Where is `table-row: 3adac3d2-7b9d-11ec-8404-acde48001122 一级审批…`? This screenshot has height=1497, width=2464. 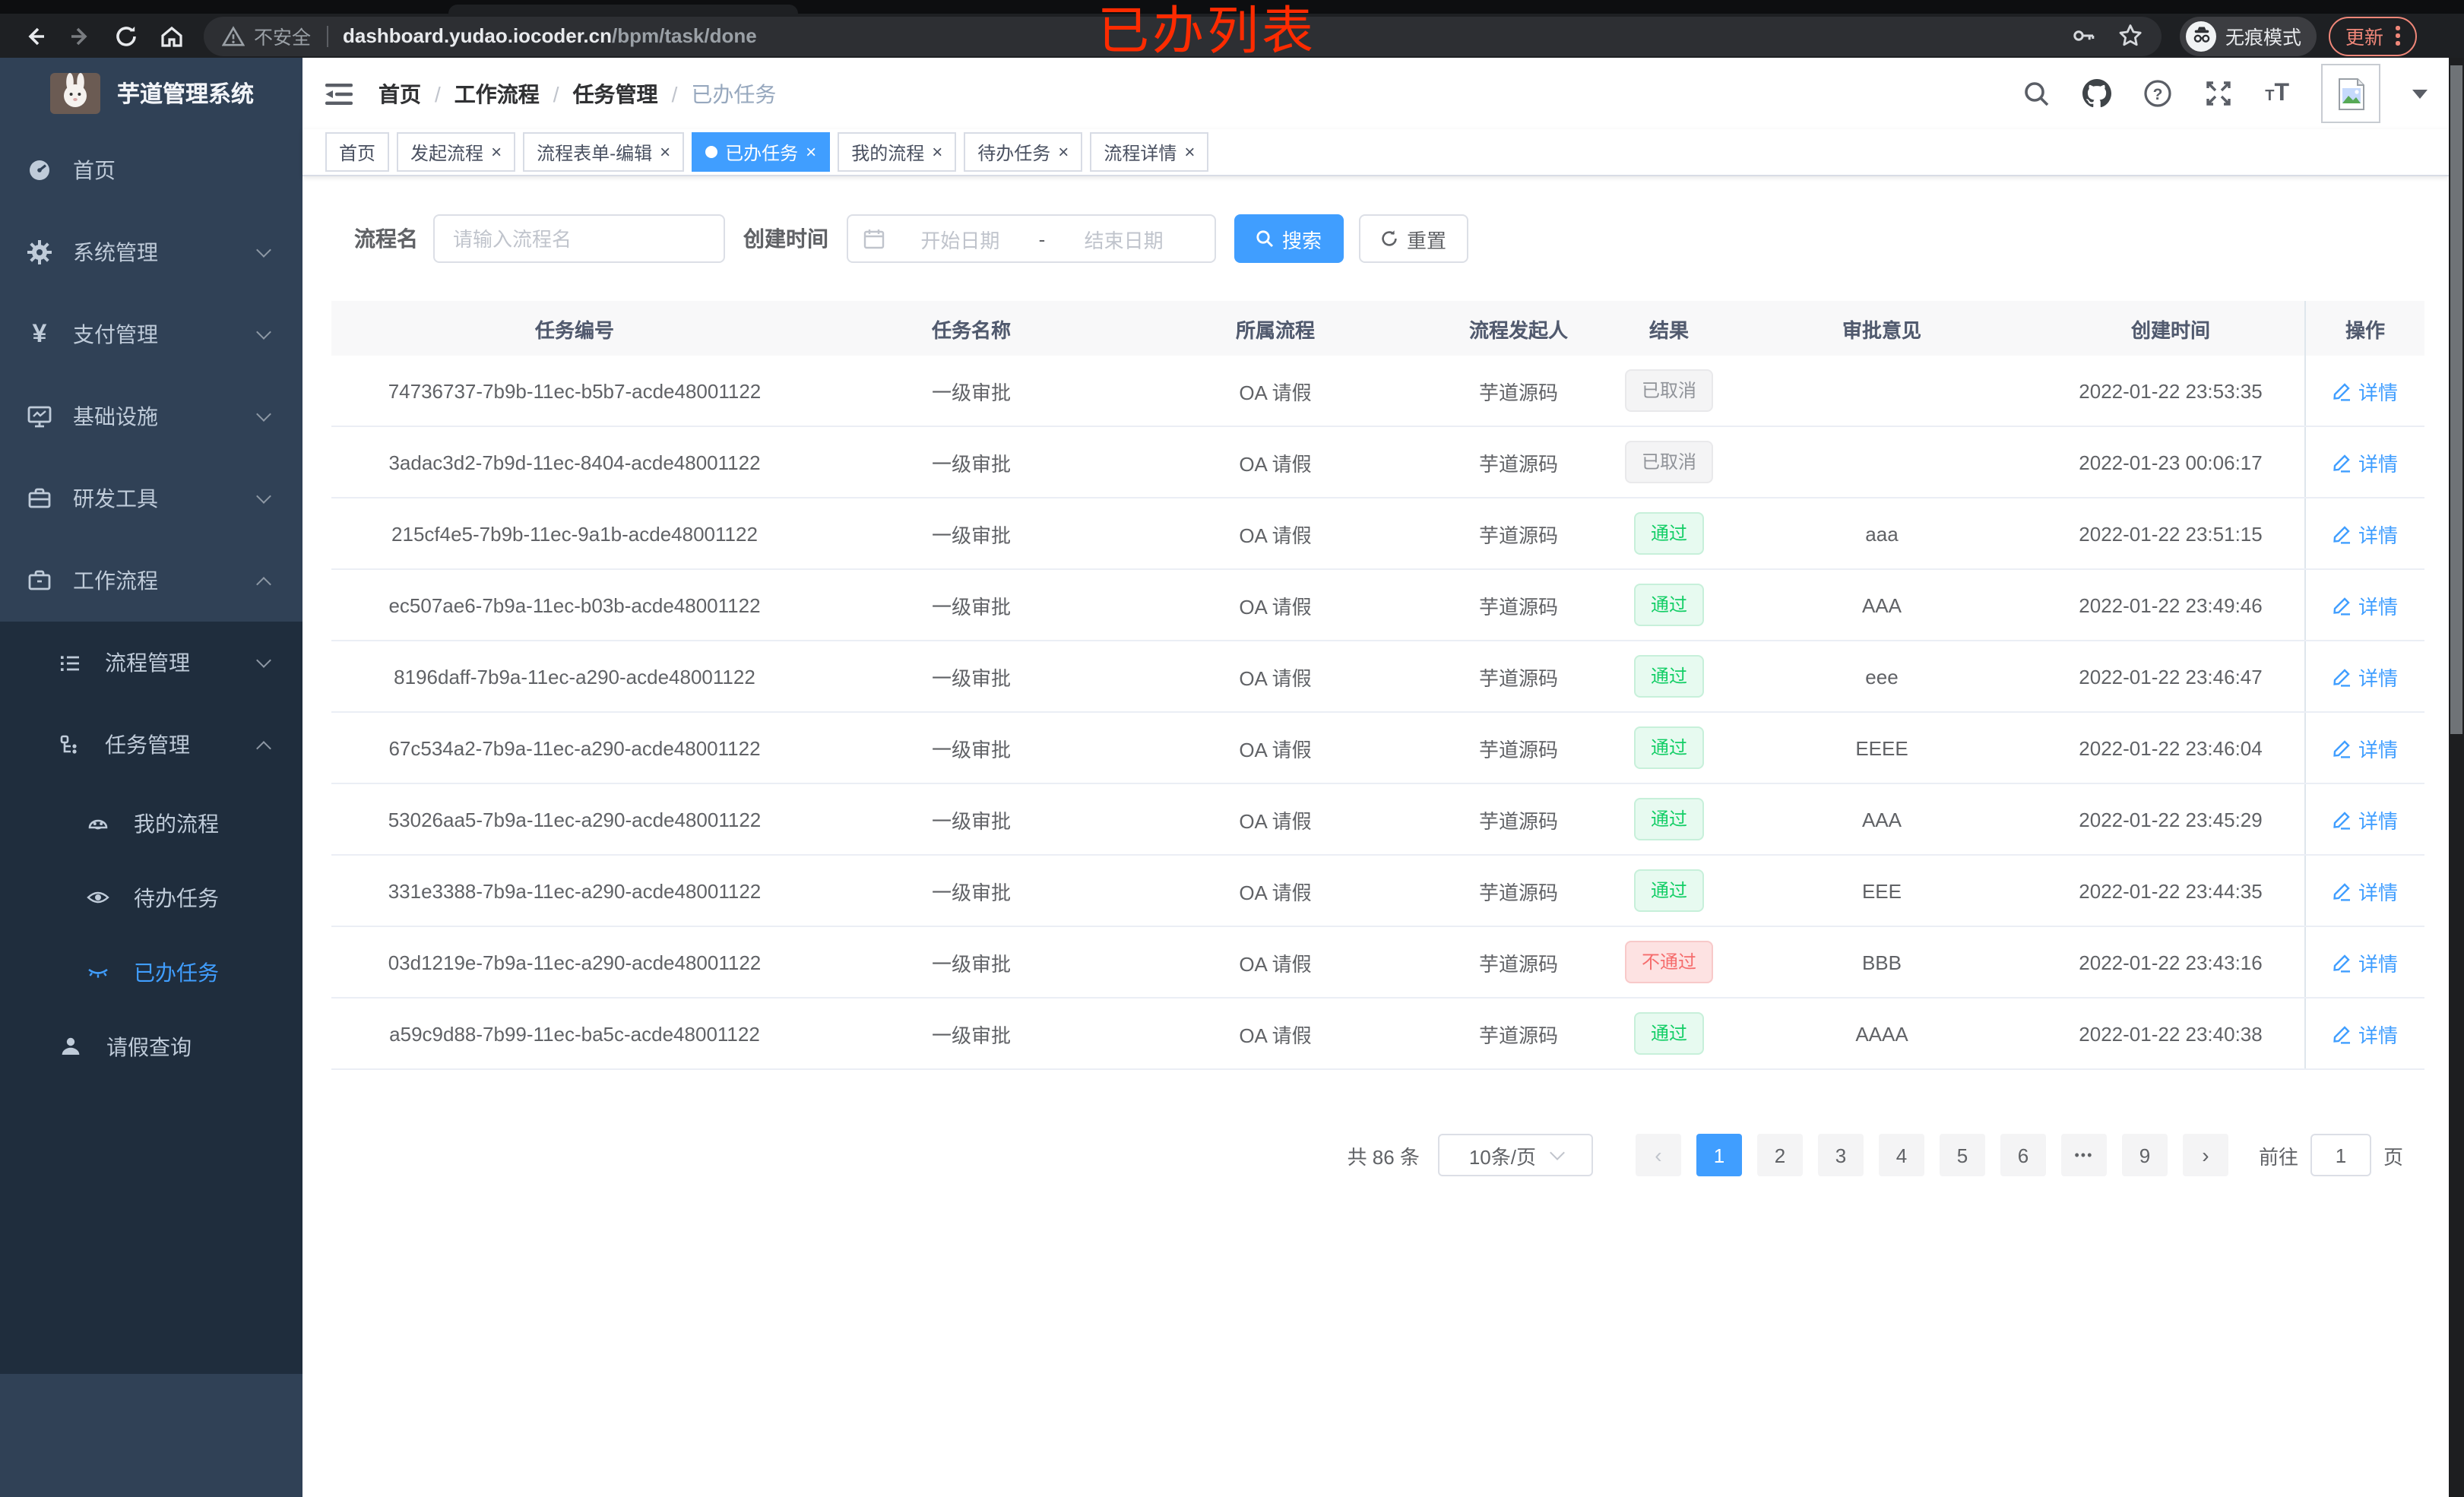 table-row: 3adac3d2-7b9d-11ec-8404-acde48001122 一级审批… is located at coordinates (1377, 462).